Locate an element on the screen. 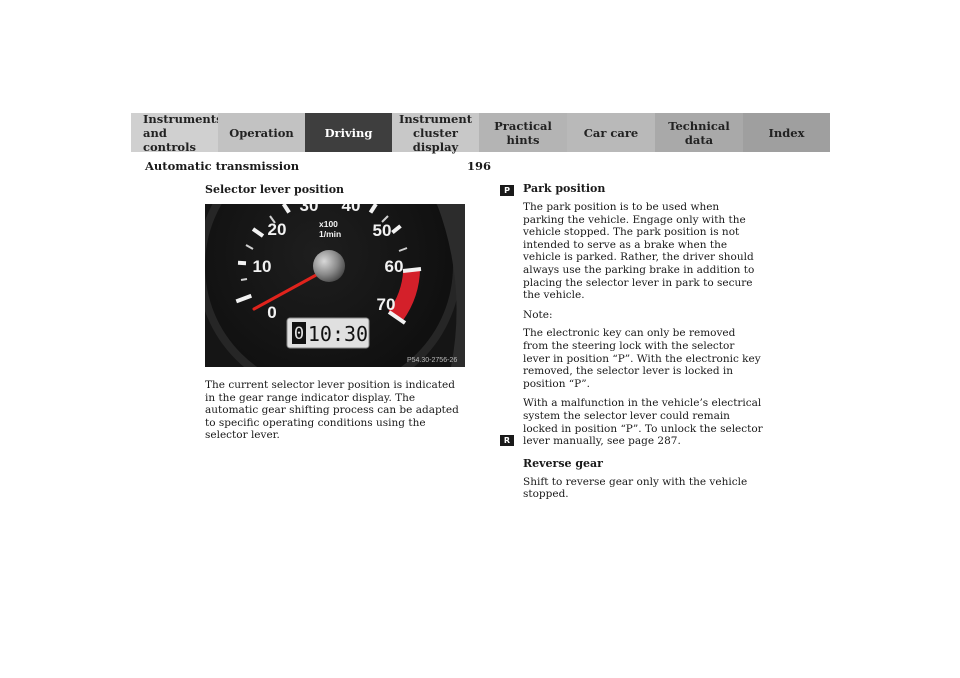 This screenshot has width=960, height=678. tick-label-10: 10 is located at coordinates (262, 266).